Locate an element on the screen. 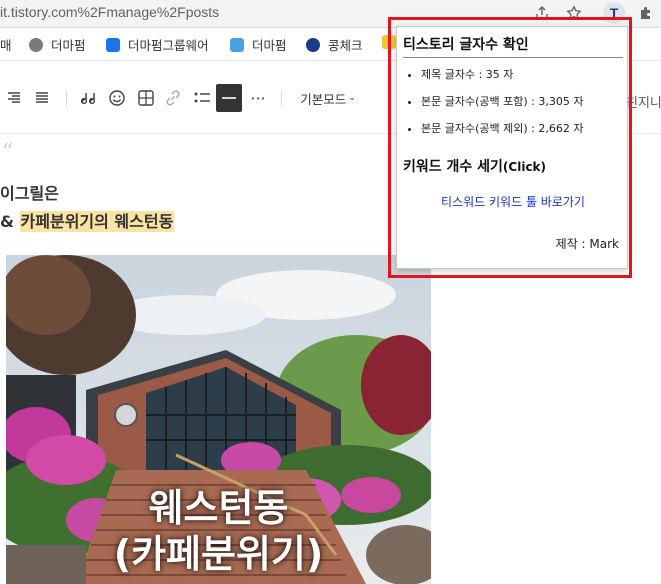 The image size is (661, 584). groupware-icon is located at coordinates (113, 44).